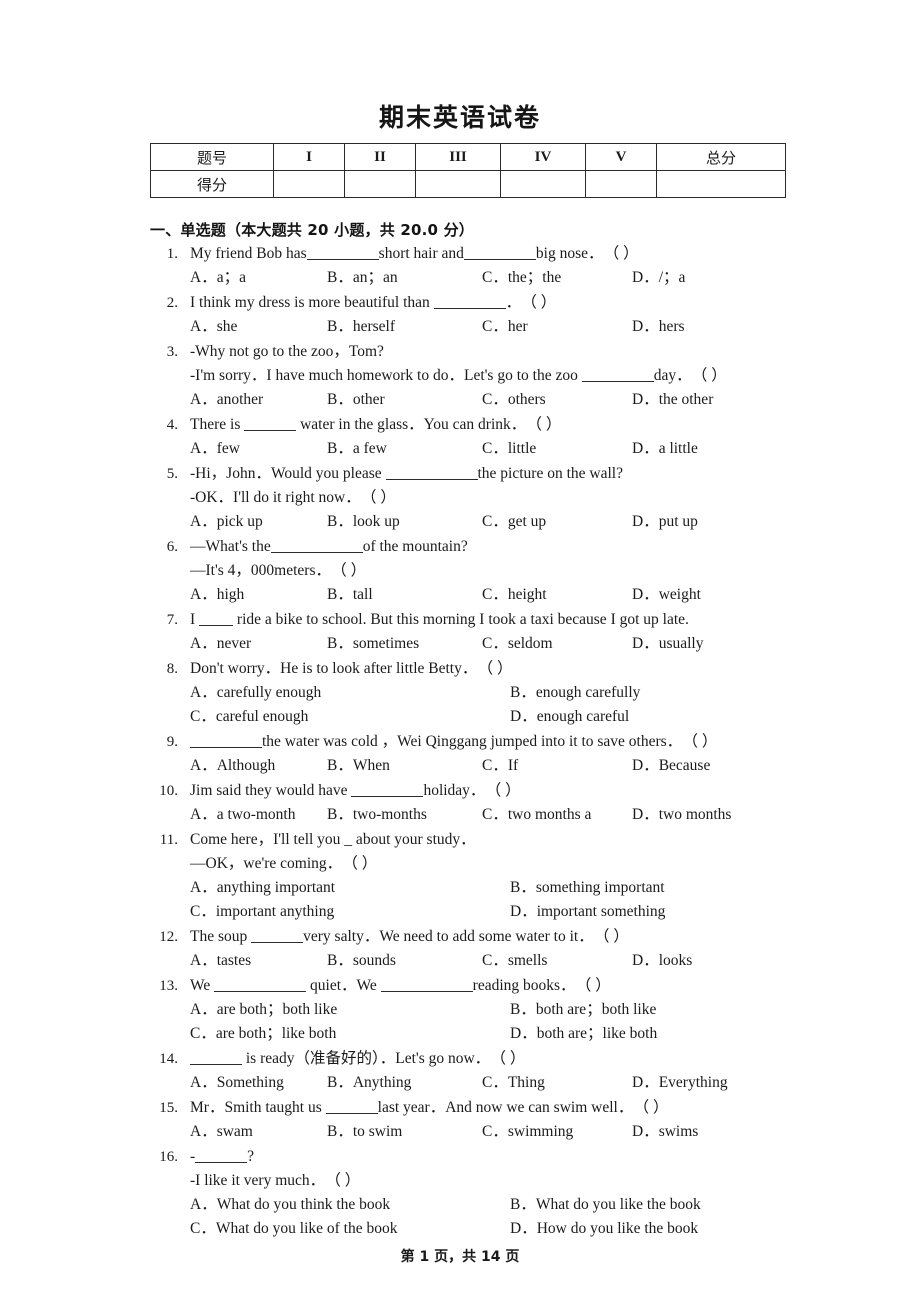 The width and height of the screenshot is (920, 1303). What do you see at coordinates (587, 888) in the screenshot?
I see `option-b: B．something important` at bounding box center [587, 888].